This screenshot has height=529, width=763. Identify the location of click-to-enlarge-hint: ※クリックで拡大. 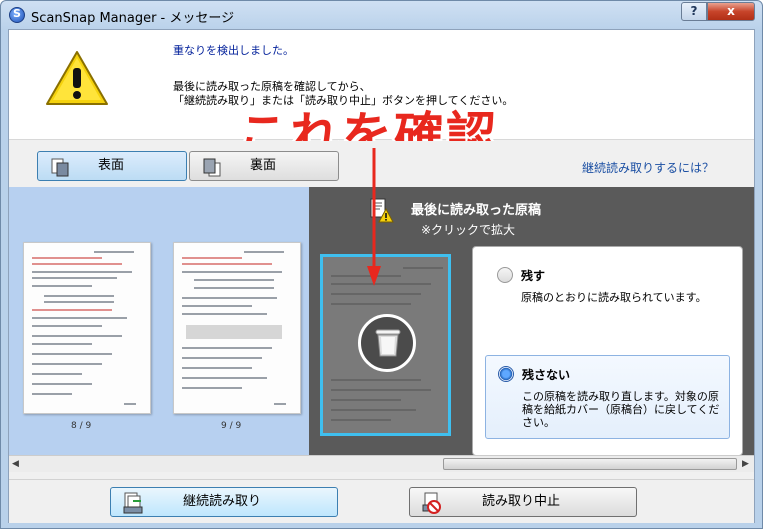
(468, 230).